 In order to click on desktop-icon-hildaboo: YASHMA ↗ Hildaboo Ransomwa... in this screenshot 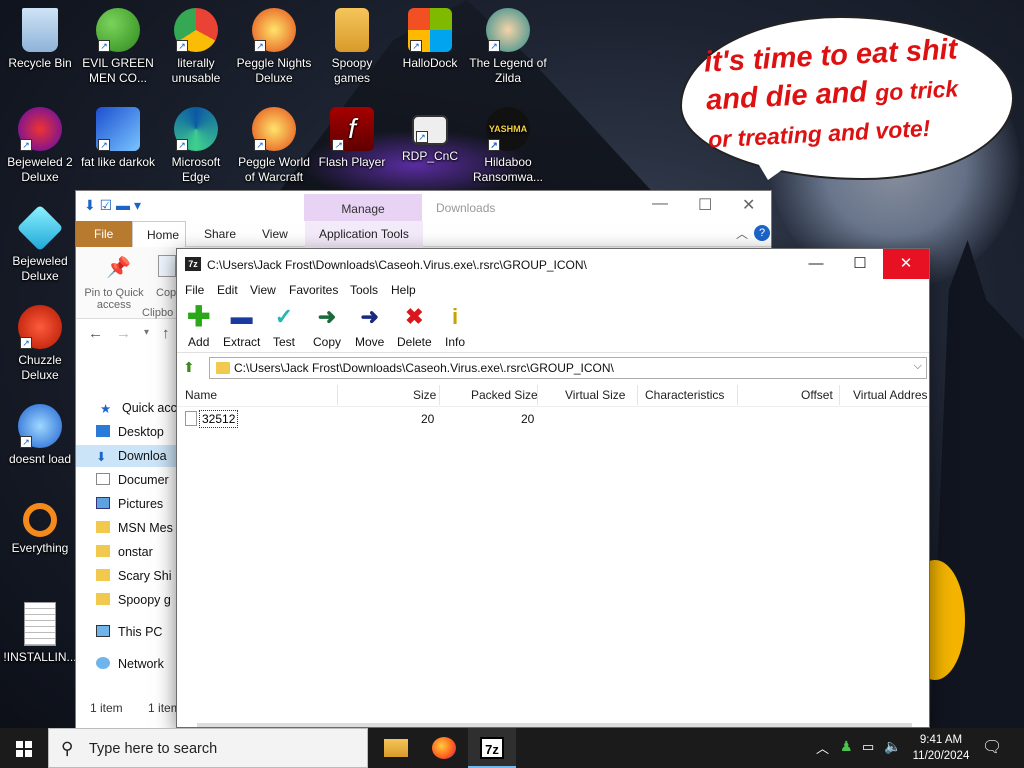, I will do `click(508, 146)`.